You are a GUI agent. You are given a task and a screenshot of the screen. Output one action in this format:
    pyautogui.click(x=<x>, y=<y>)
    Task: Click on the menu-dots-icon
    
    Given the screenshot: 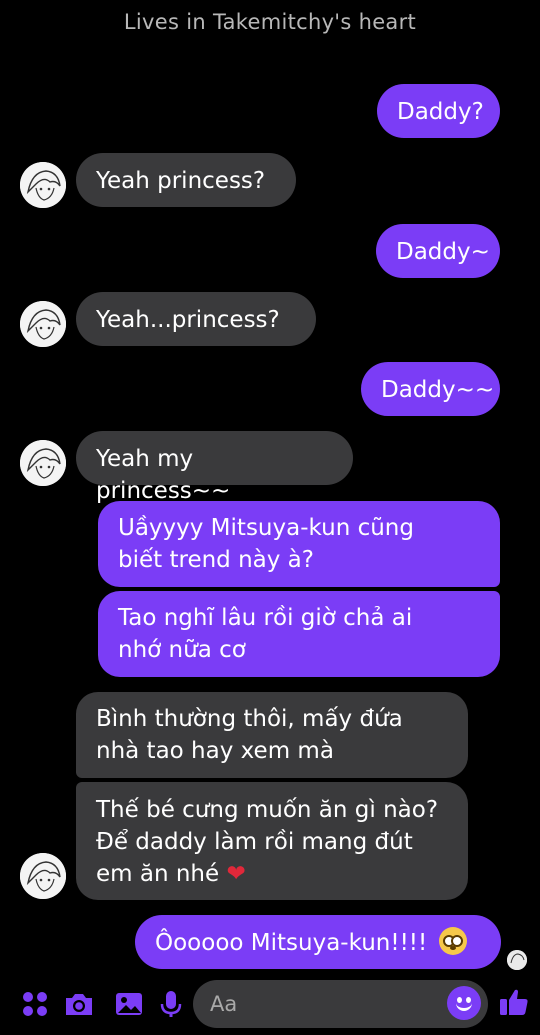 What is the action you would take?
    pyautogui.click(x=35, y=1004)
    